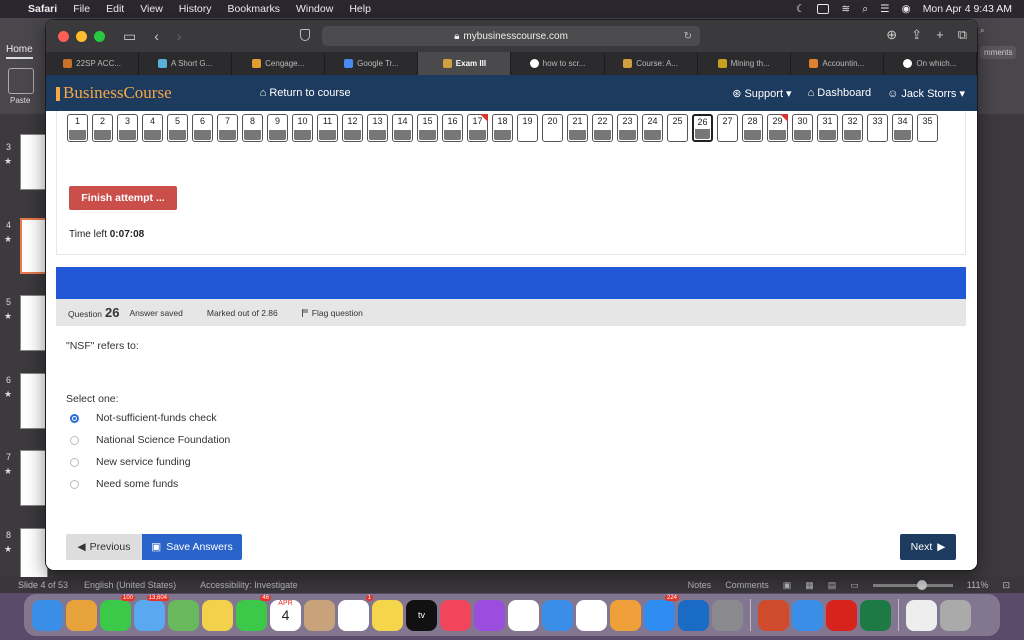 Image resolution: width=1024 pixels, height=640 pixels. I want to click on outlook-icon, so click(693, 615).